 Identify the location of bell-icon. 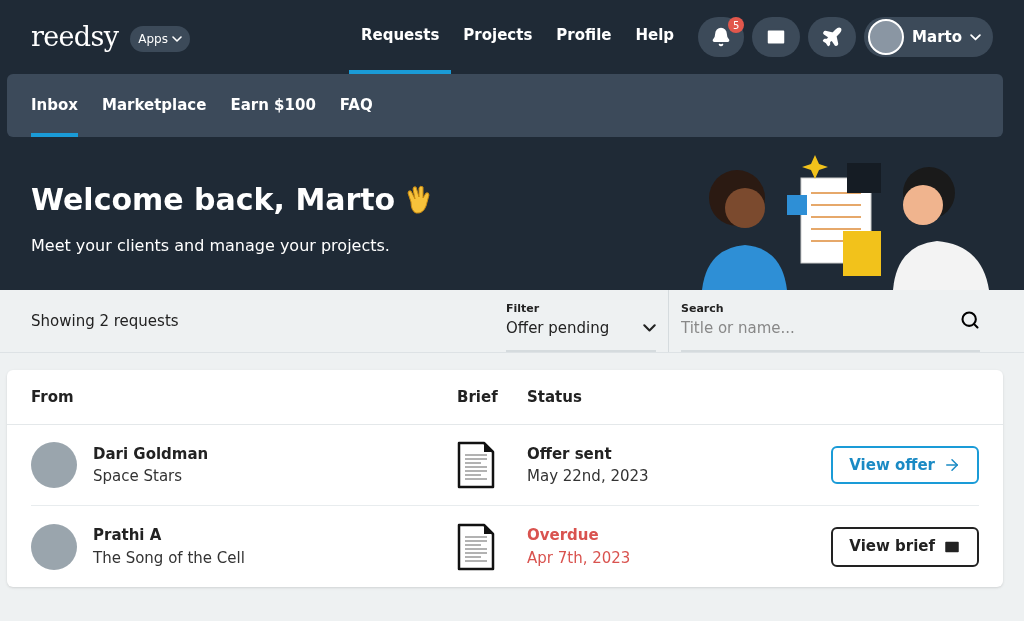
(721, 37).